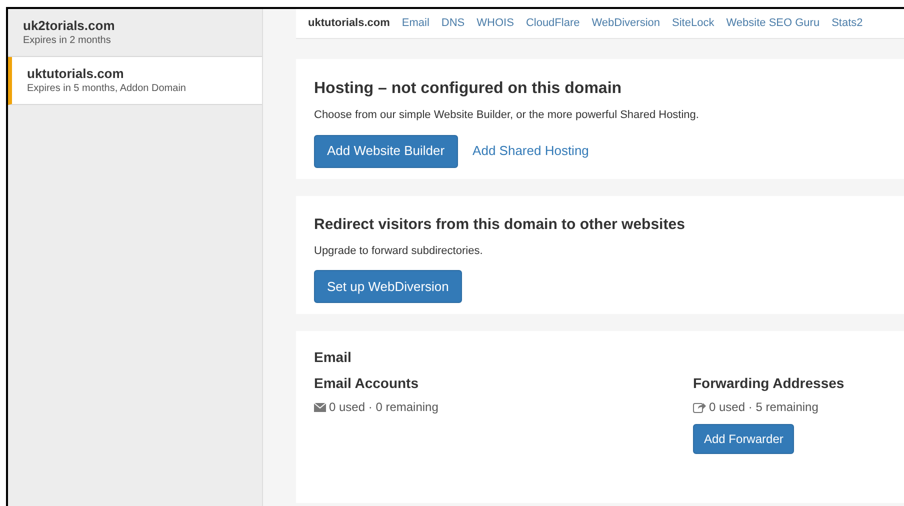 The width and height of the screenshot is (904, 506). Describe the element at coordinates (763, 407) in the screenshot. I see `usage-text: 0 used · 5 remaining` at that location.